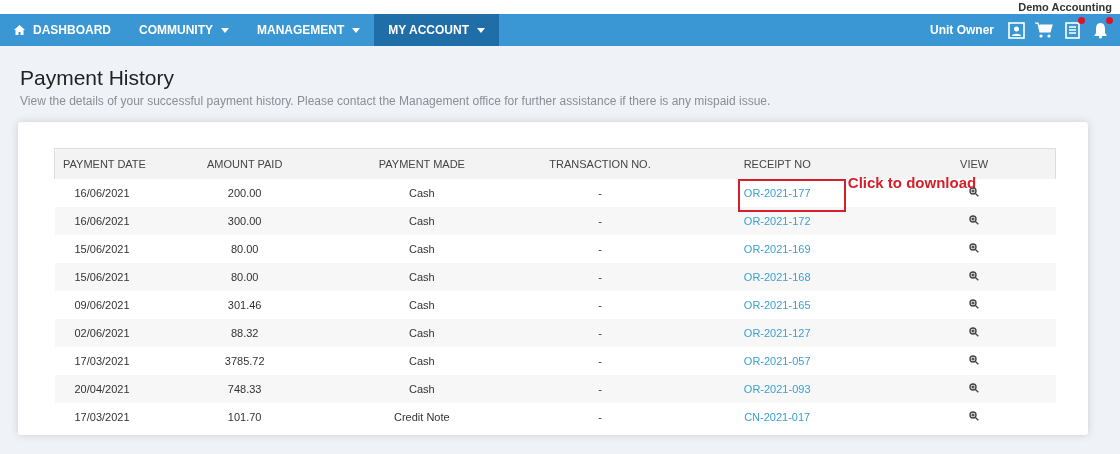 The width and height of the screenshot is (1120, 454). I want to click on page-description: View the details of your successful payment history. Please contact the Management office for further assistance if there is any mispaid issue., so click(396, 101).